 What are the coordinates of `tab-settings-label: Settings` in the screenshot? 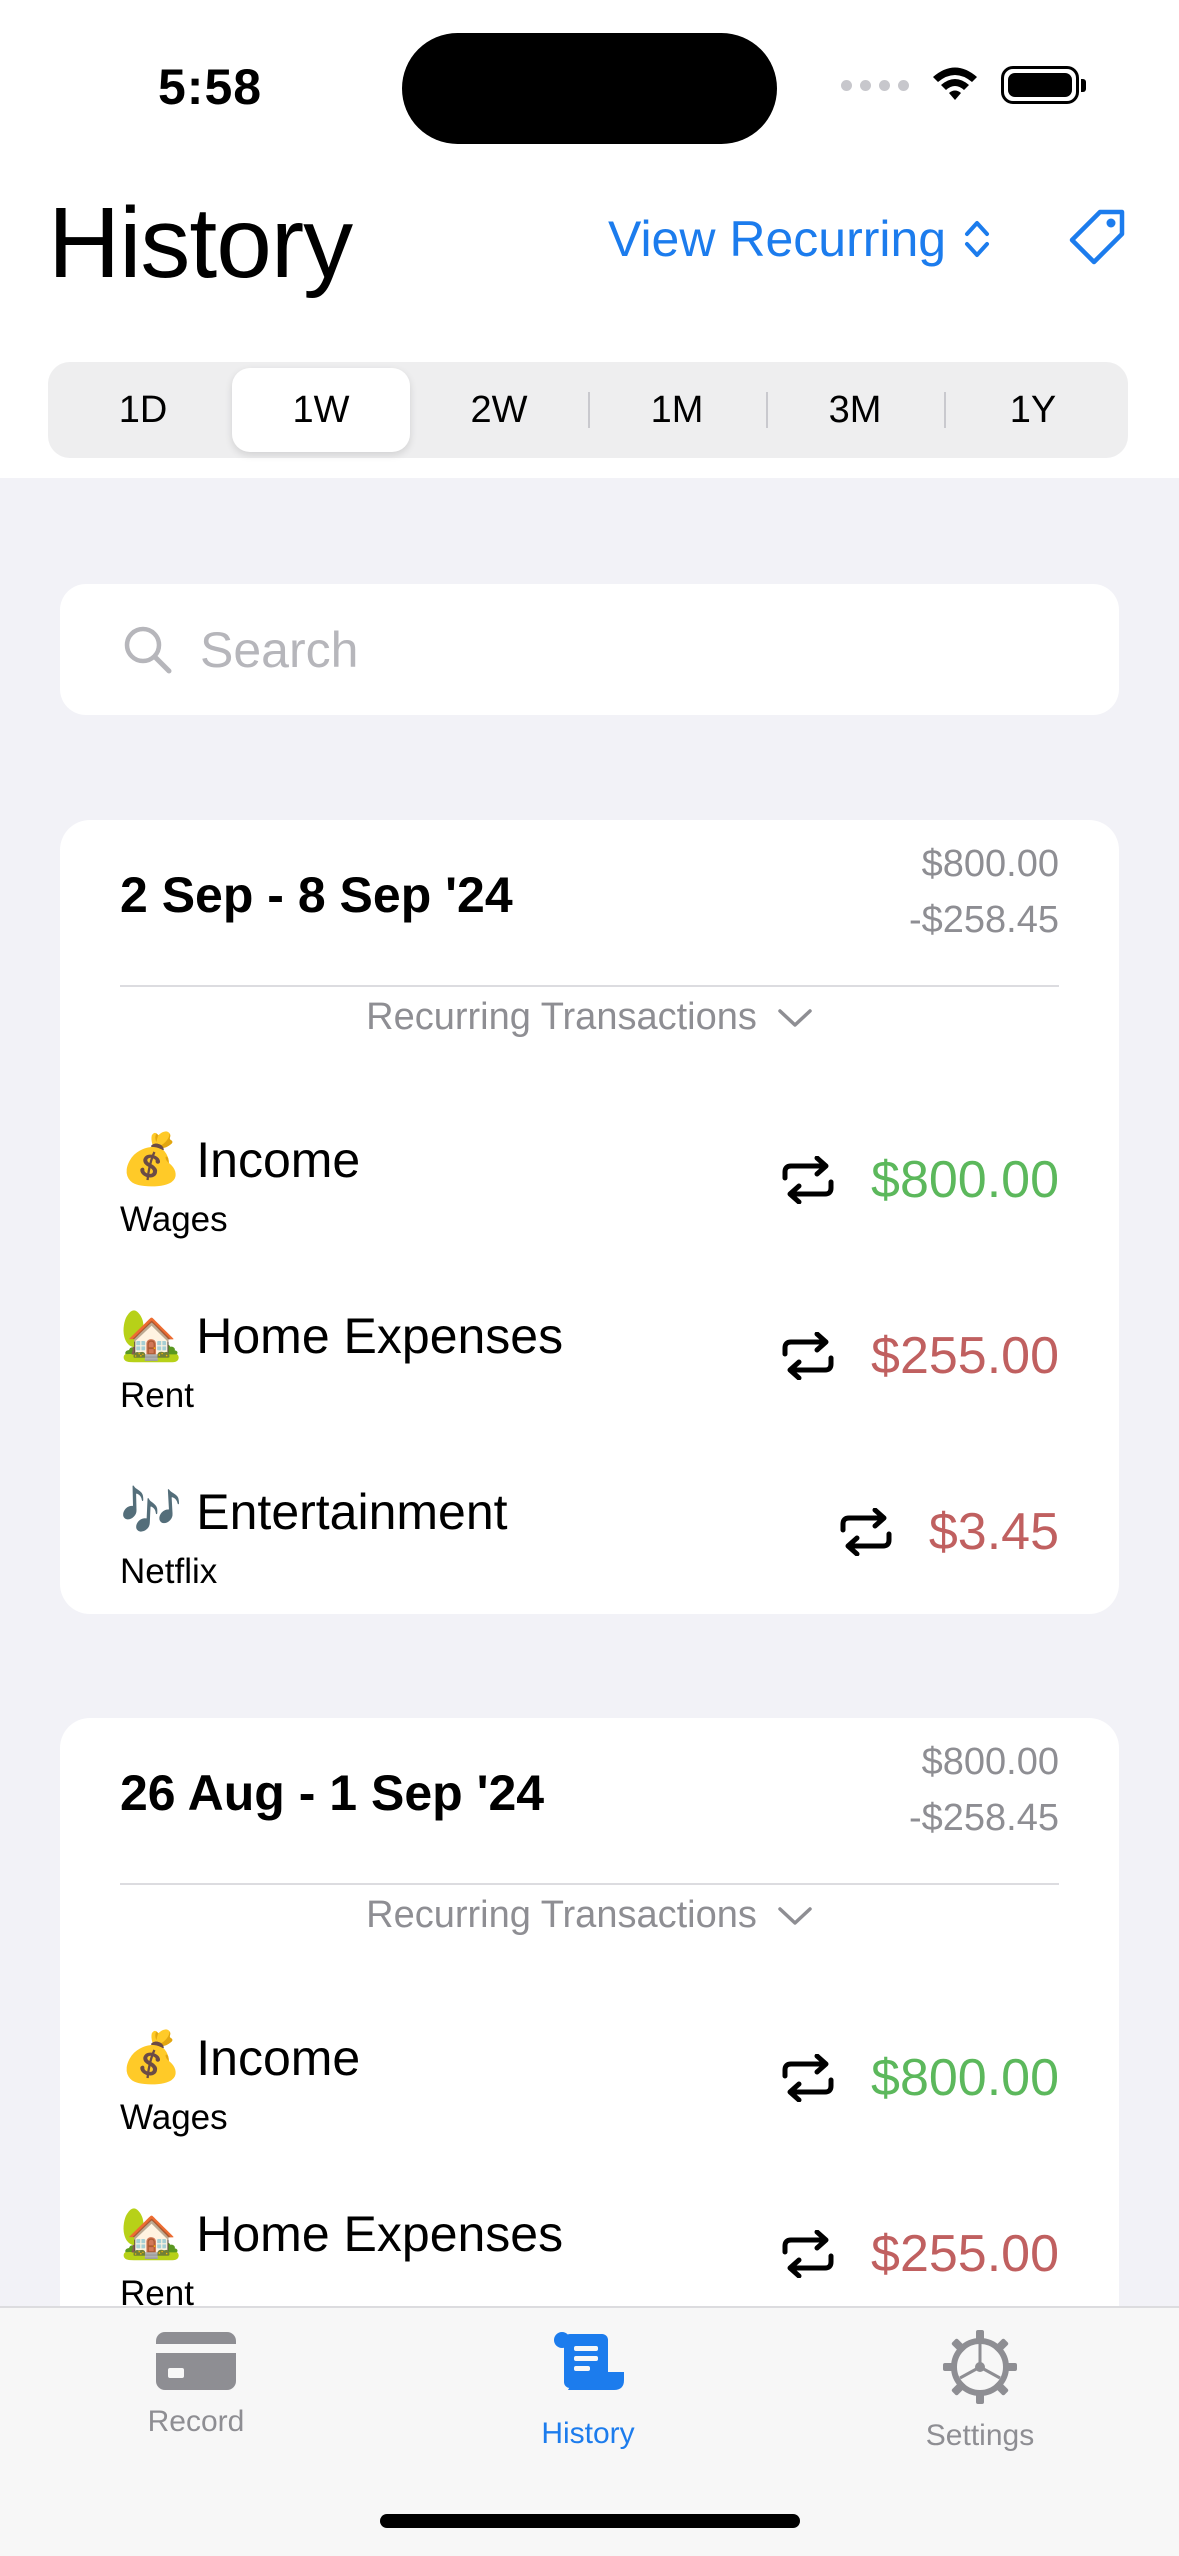 It's located at (980, 2435).